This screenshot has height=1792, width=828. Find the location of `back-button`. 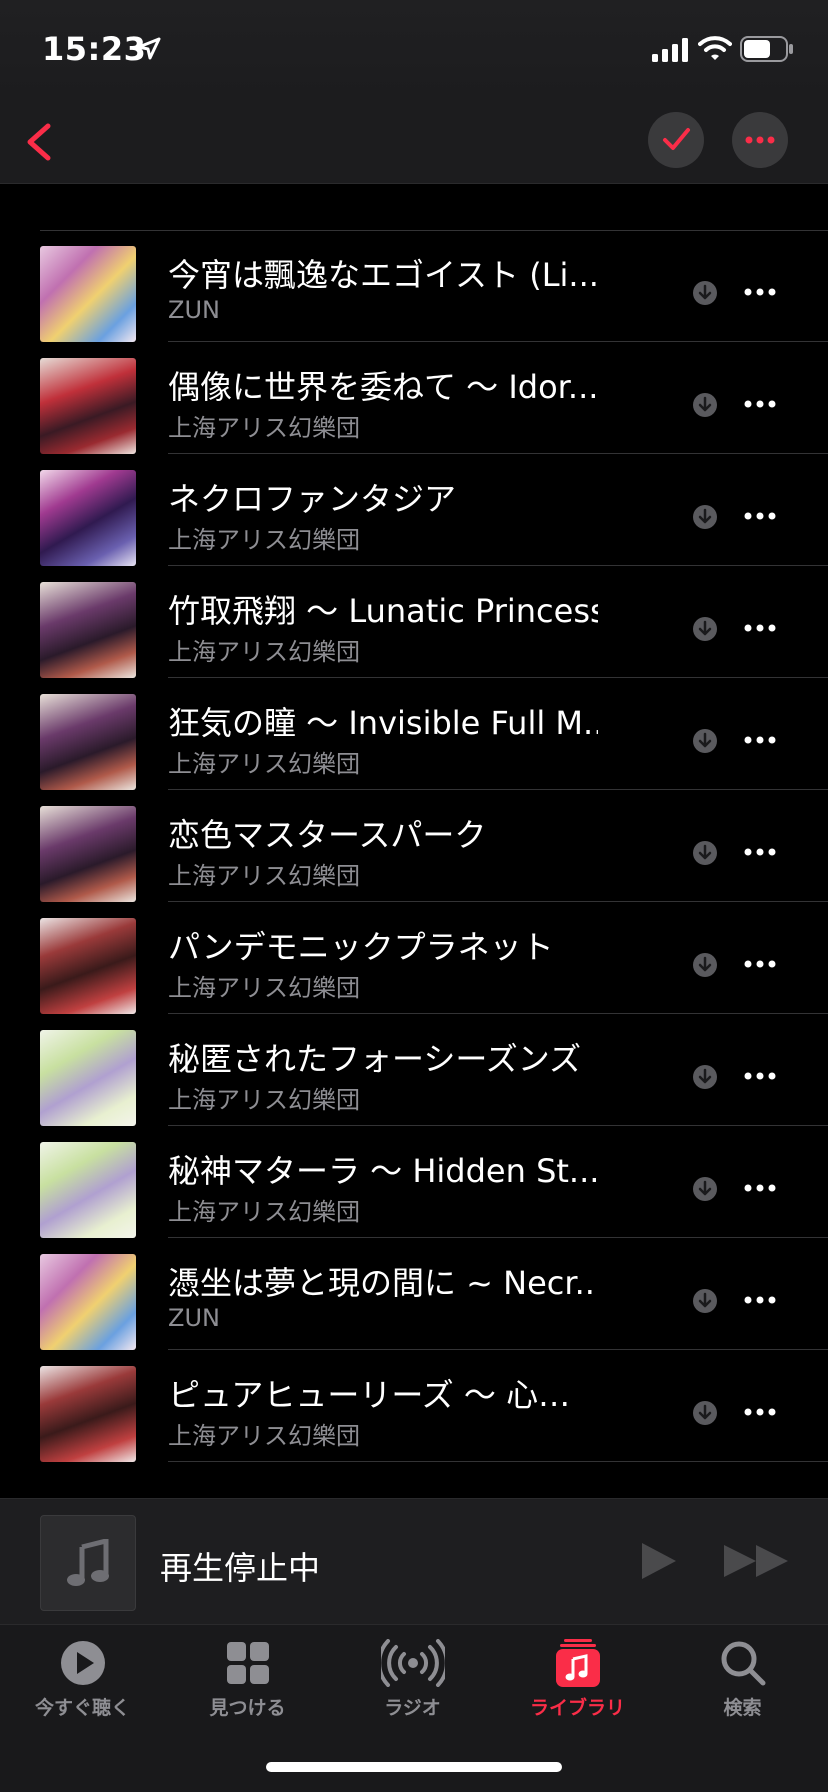

back-button is located at coordinates (48, 142).